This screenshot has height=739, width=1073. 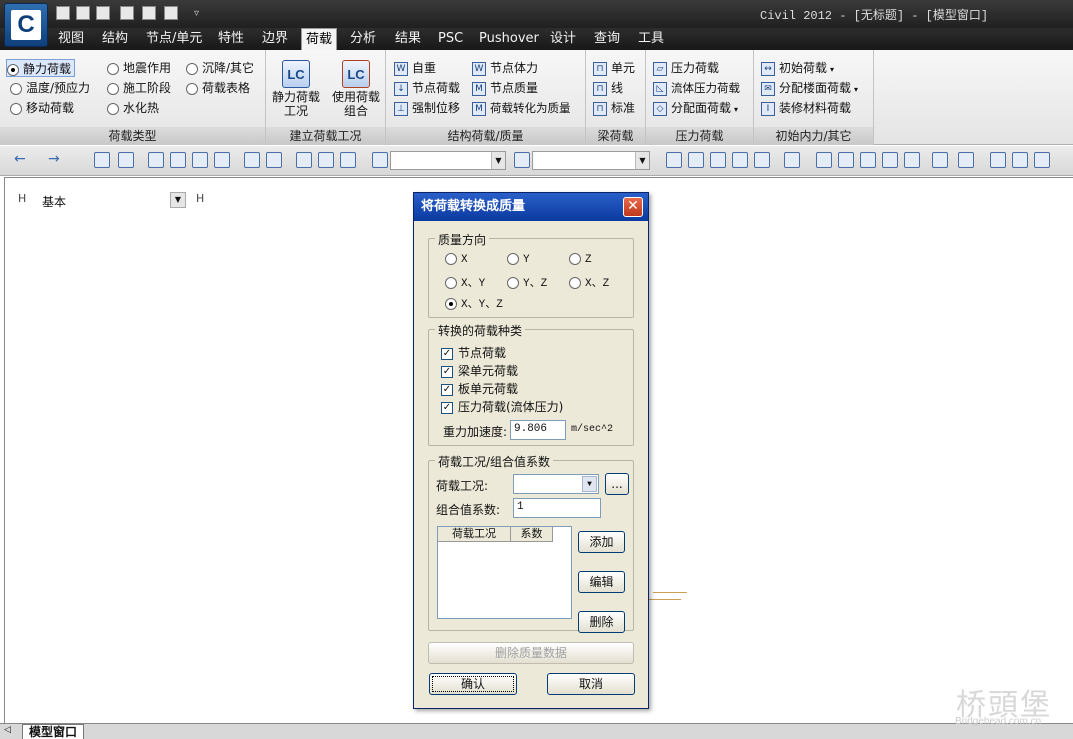 What do you see at coordinates (538, 430) in the screenshot?
I see `gravity-input: 9.806` at bounding box center [538, 430].